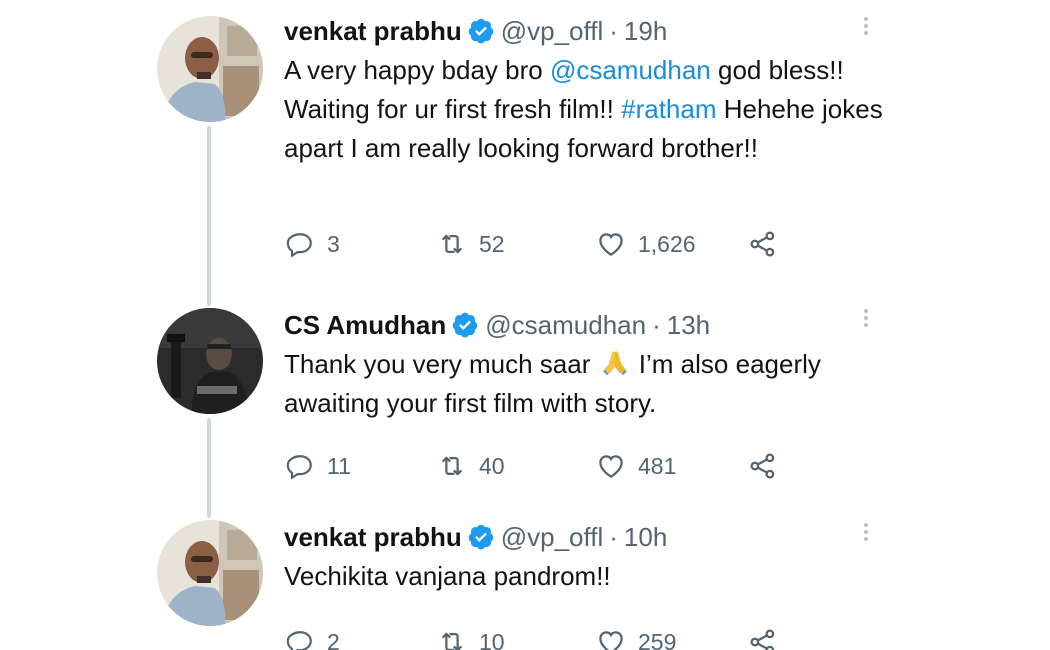 This screenshot has height=650, width=1050. I want to click on reply-count: 11, so click(339, 465).